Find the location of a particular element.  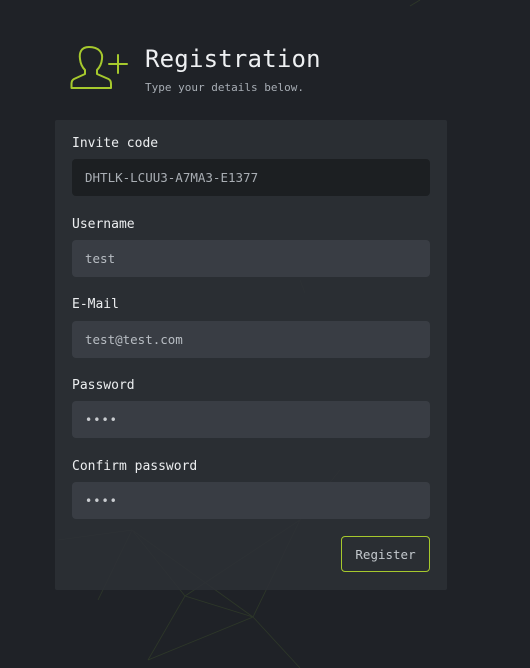

registration-header: Registration Type your details below. is located at coordinates (270, 70).